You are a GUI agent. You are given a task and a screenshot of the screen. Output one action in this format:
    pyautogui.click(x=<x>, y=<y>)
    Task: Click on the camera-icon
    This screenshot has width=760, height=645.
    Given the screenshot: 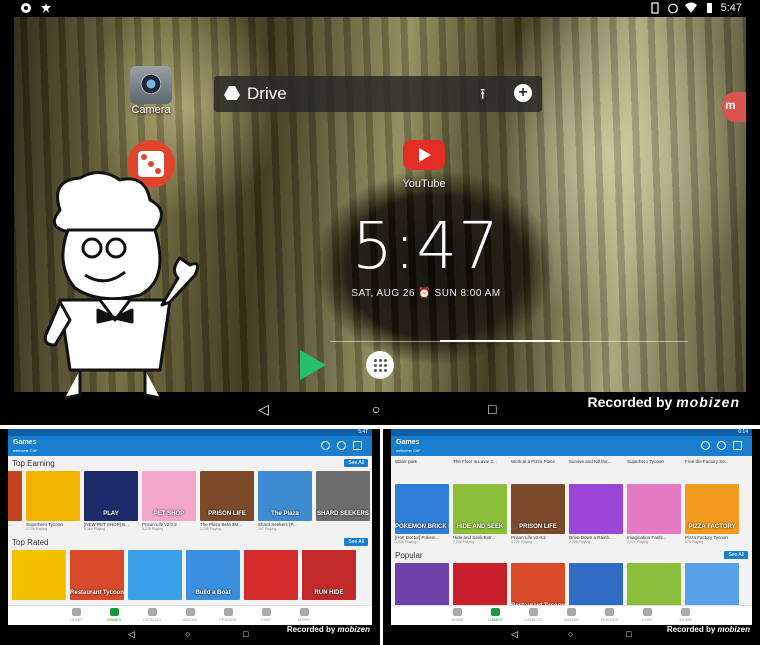 What is the action you would take?
    pyautogui.click(x=151, y=85)
    